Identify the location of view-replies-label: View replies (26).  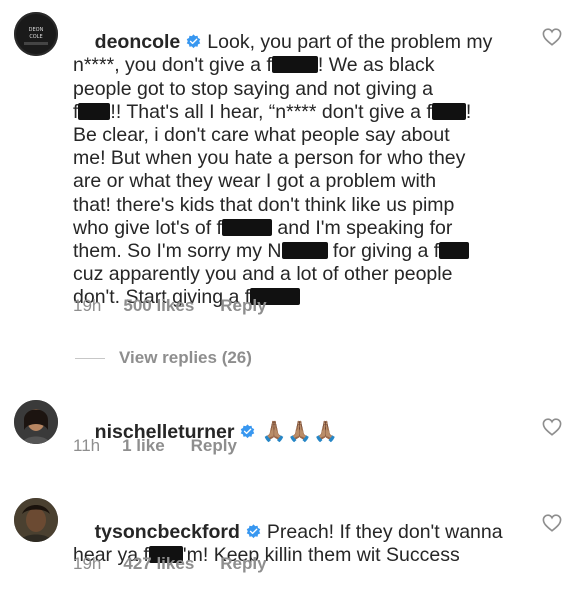
(185, 357).